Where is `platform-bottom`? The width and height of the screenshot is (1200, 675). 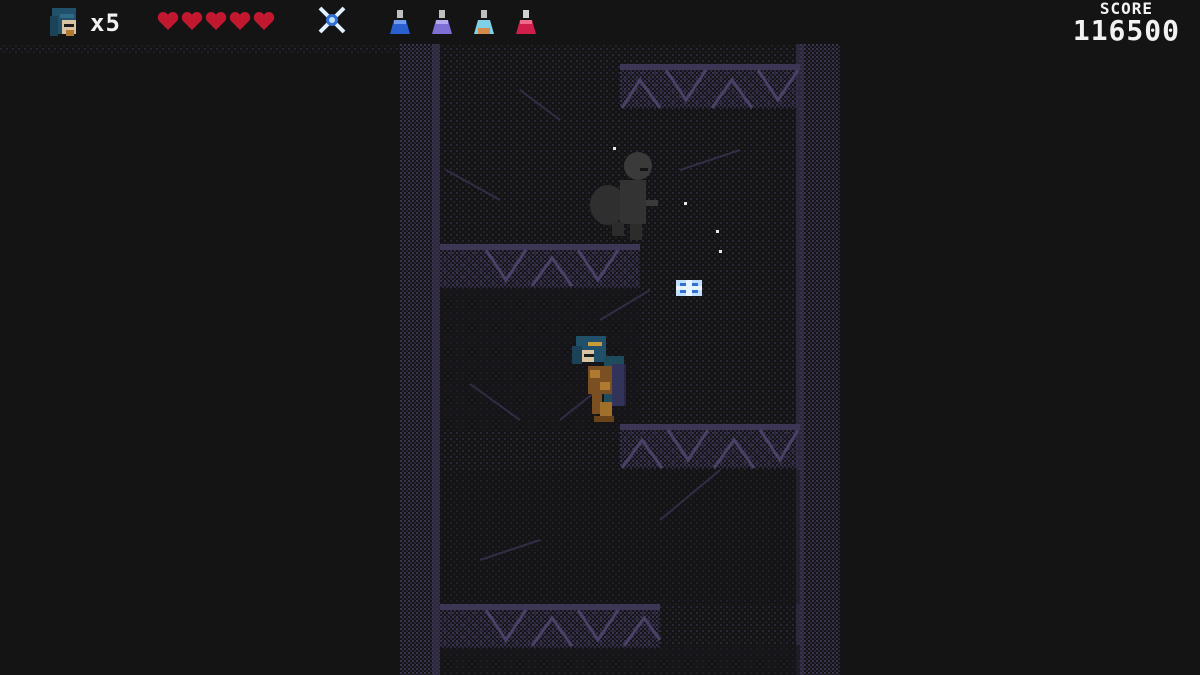 platform-bottom is located at coordinates (551, 626).